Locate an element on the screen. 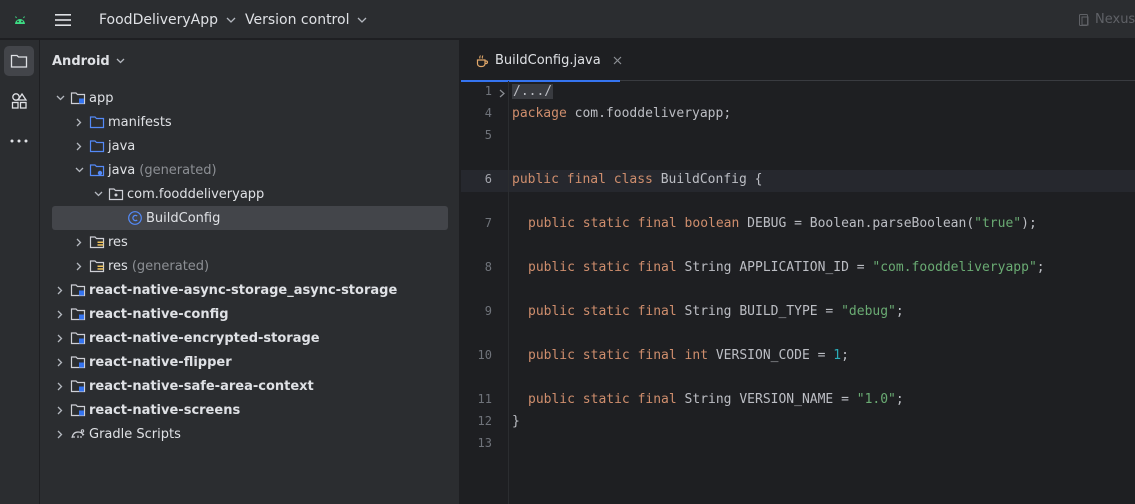  tree-item-label: react-native-flipper is located at coordinates (160, 362).